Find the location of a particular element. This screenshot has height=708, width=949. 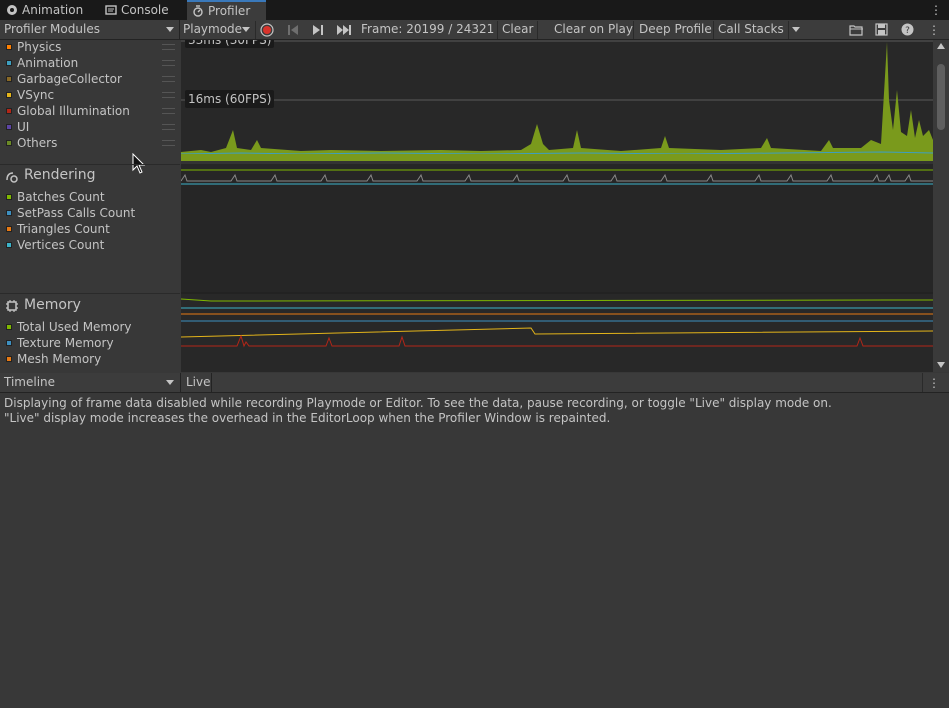

legend-item-garbagecollector: GarbageCollector is located at coordinates (90, 79).